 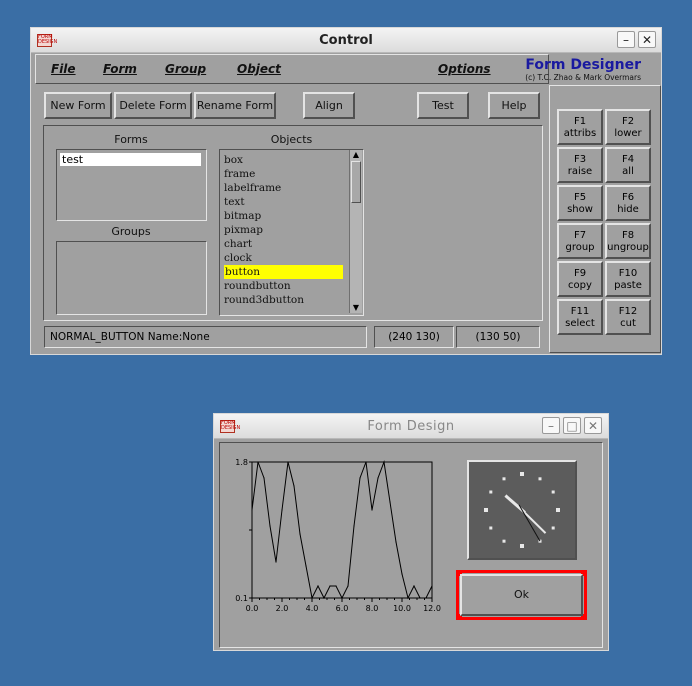 I want to click on fkey-all-button: F4 all, so click(x=628, y=165).